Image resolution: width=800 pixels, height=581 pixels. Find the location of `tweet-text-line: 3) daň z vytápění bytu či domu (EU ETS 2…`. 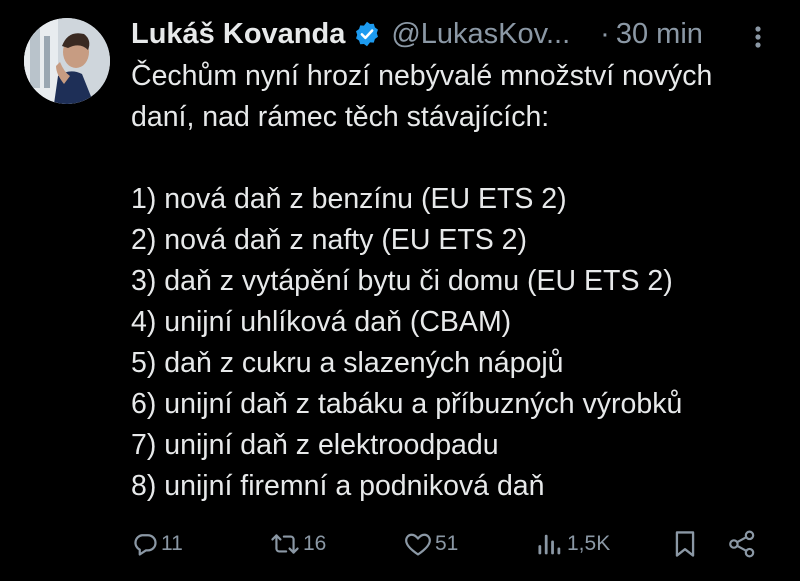

tweet-text-line: 3) daň z vytápění bytu či domu (EU ETS 2… is located at coordinates (402, 281).